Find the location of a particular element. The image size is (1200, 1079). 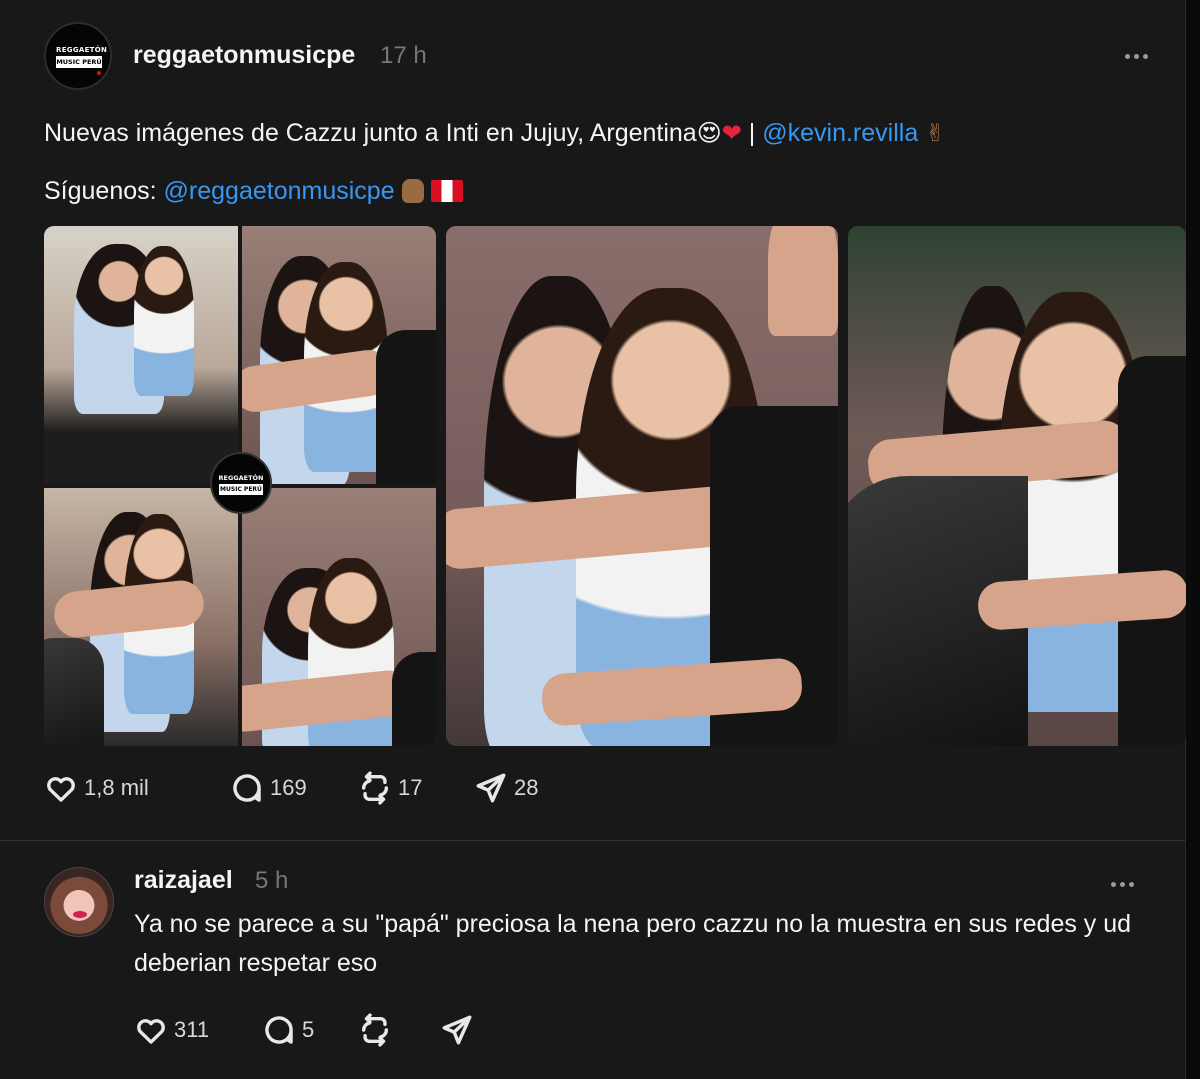

mention-link: @kevin.revilla is located at coordinates (840, 133).